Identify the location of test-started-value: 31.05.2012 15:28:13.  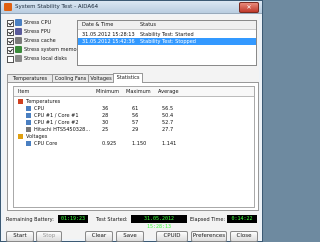
(159, 222).